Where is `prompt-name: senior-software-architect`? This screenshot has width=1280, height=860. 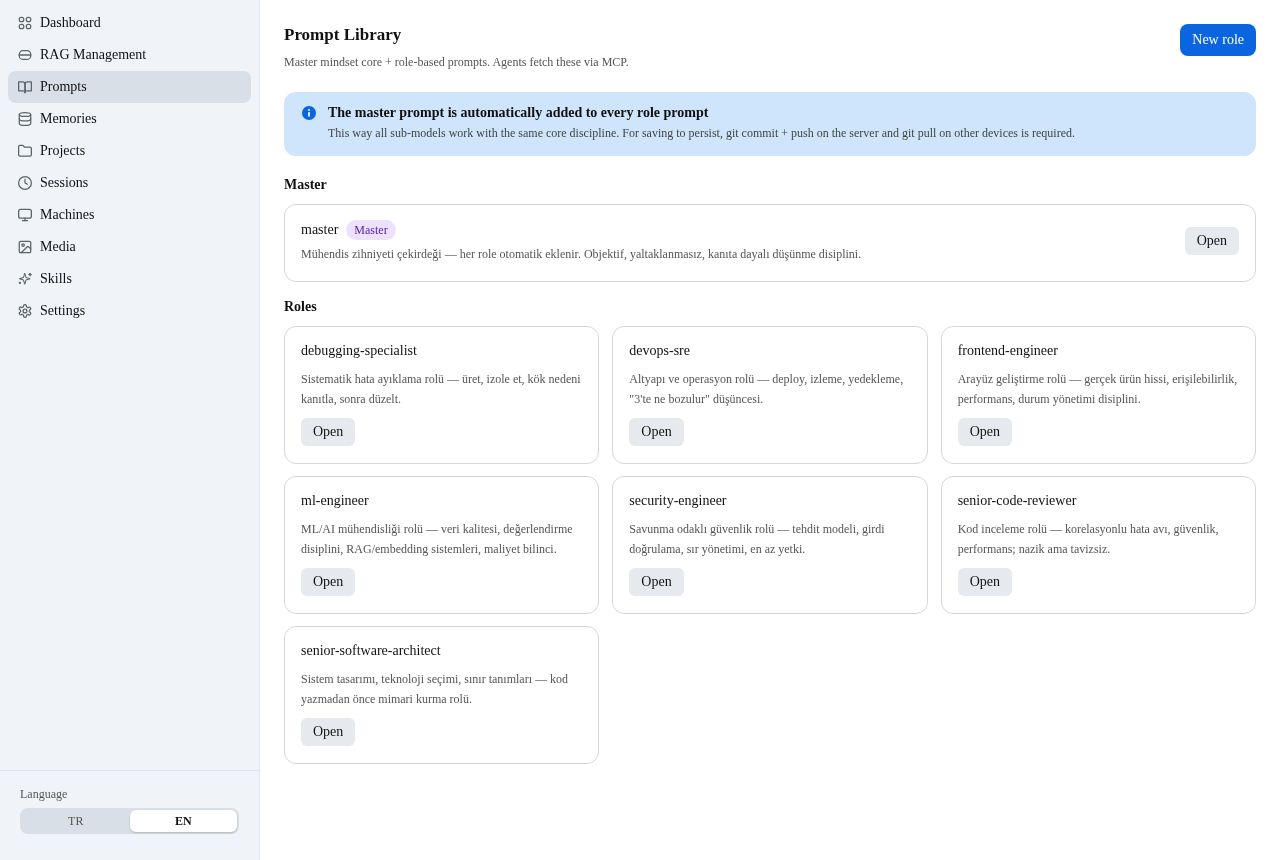
prompt-name: senior-software-architect is located at coordinates (371, 651).